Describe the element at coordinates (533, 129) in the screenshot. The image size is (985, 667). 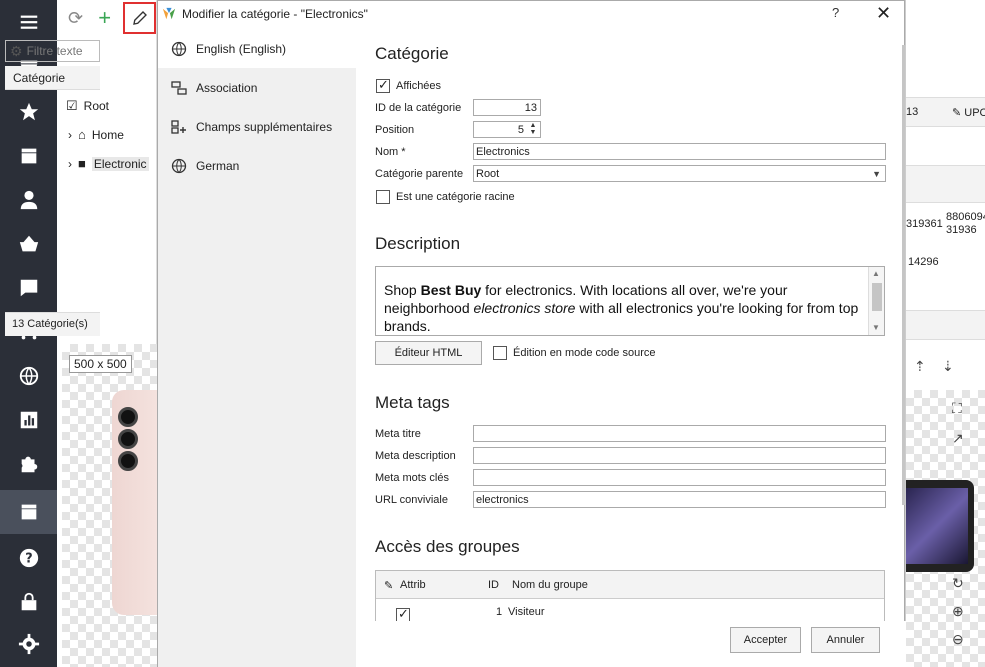
I see `stepper-arrows-icon: ▲ ▼` at that location.